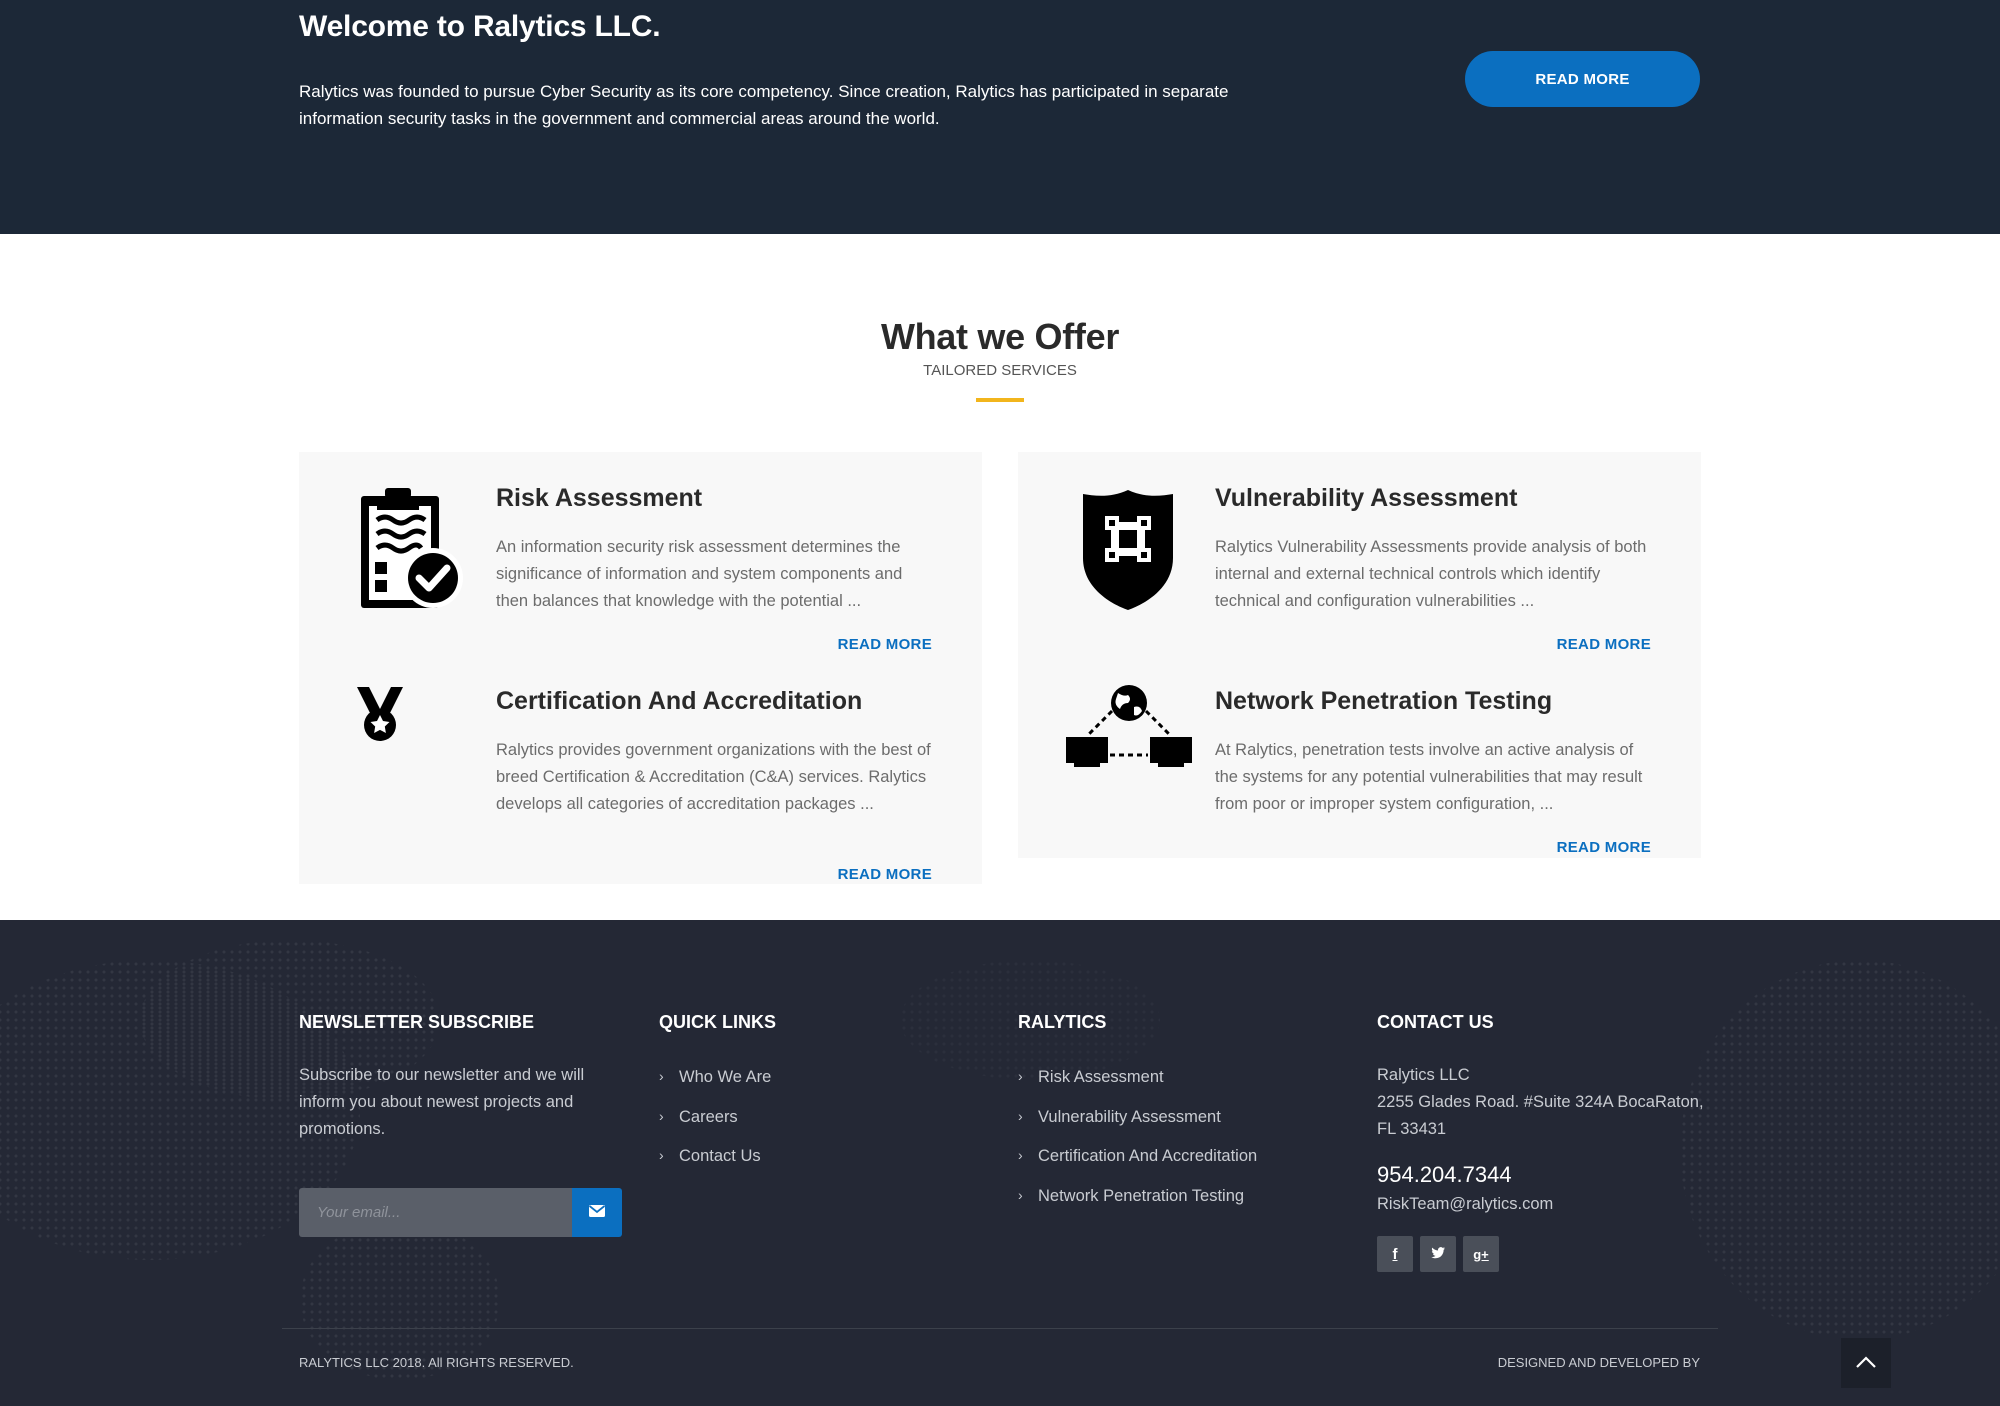  Describe the element at coordinates (1444, 1174) in the screenshot. I see `phone-number: 954.204.7344` at that location.